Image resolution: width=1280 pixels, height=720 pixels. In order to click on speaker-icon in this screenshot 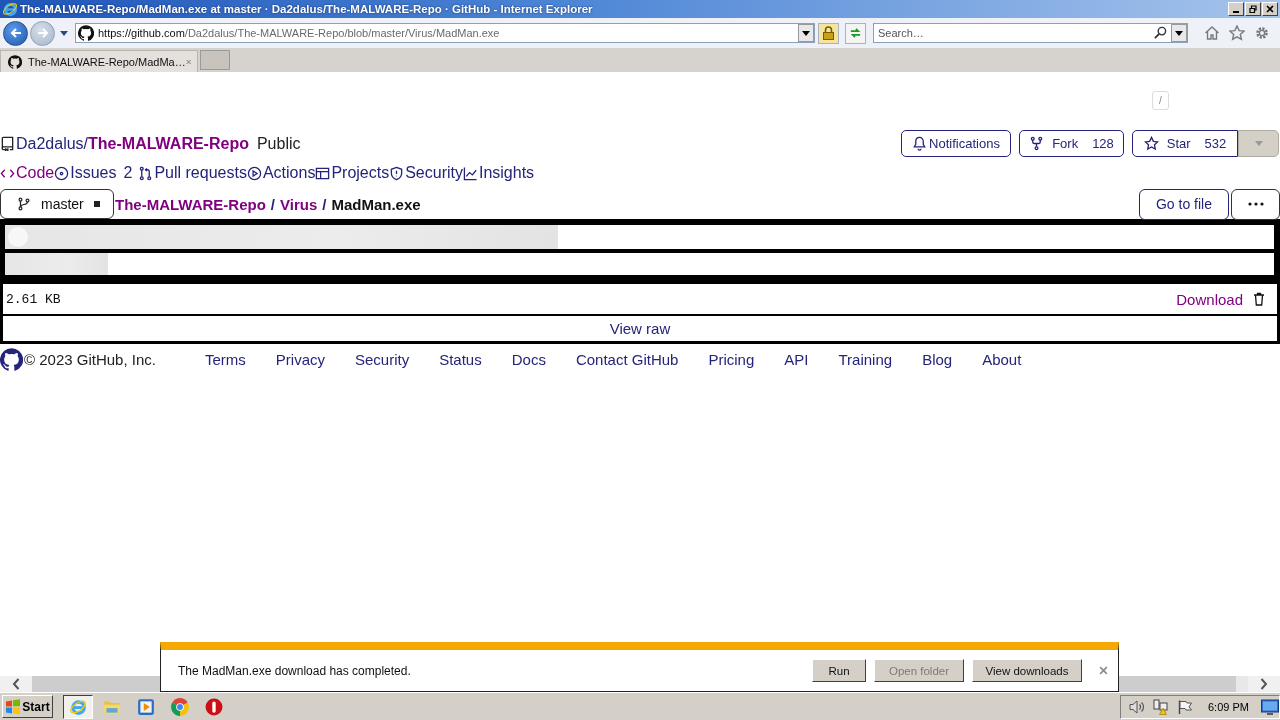, I will do `click(1137, 706)`.